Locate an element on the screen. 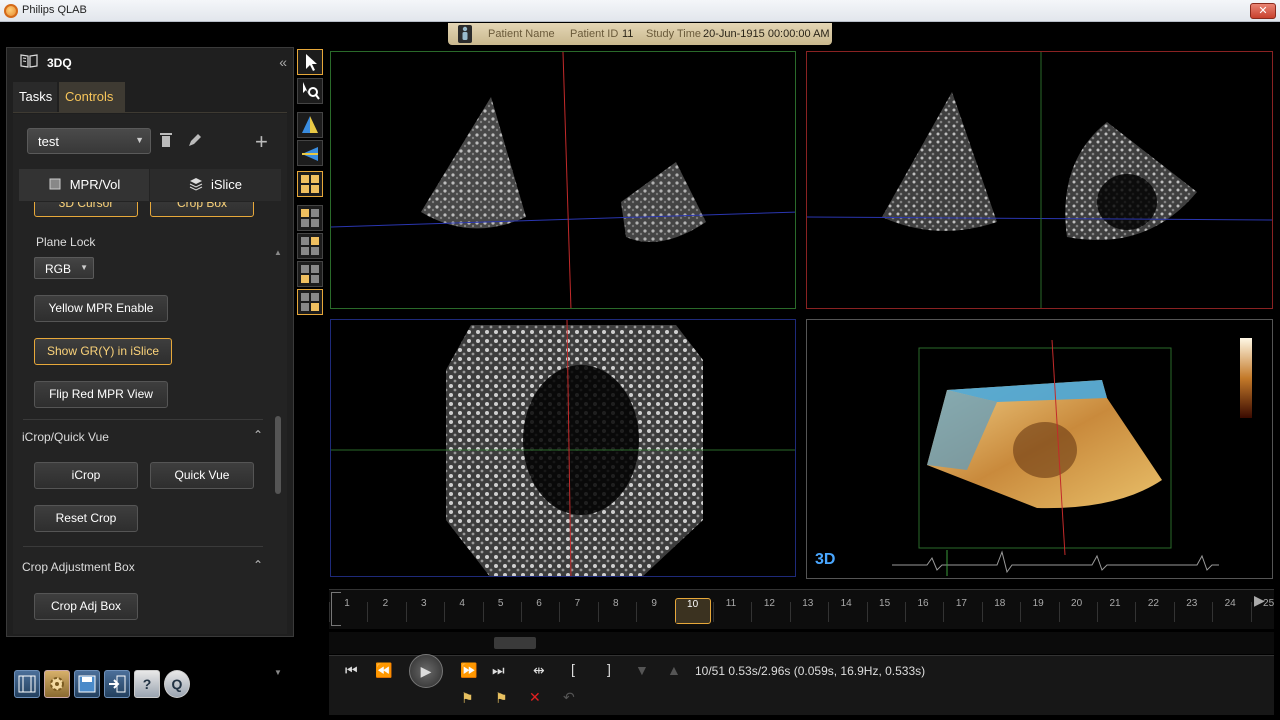 This screenshot has width=1280, height=720. timeline-frame: 25 is located at coordinates (1265, 611).